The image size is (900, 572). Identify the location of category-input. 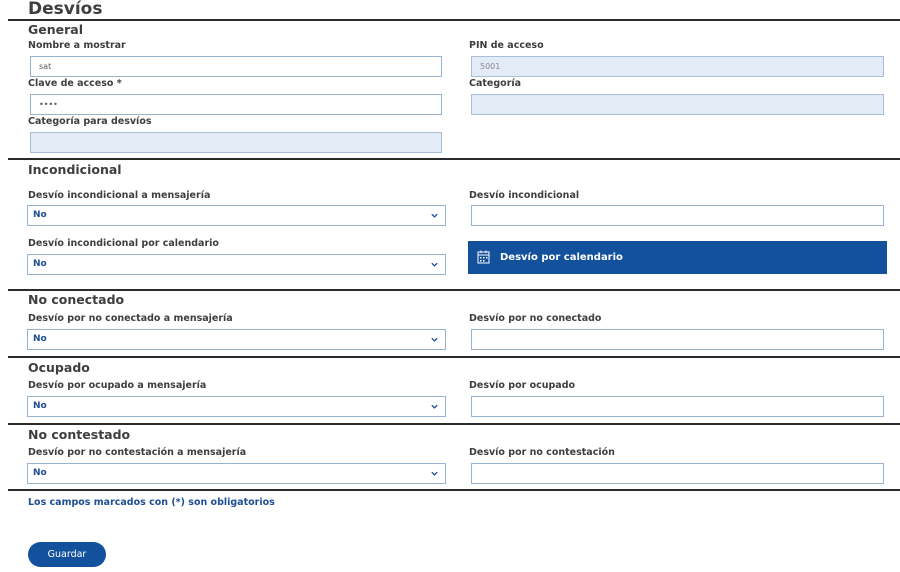
(677, 104).